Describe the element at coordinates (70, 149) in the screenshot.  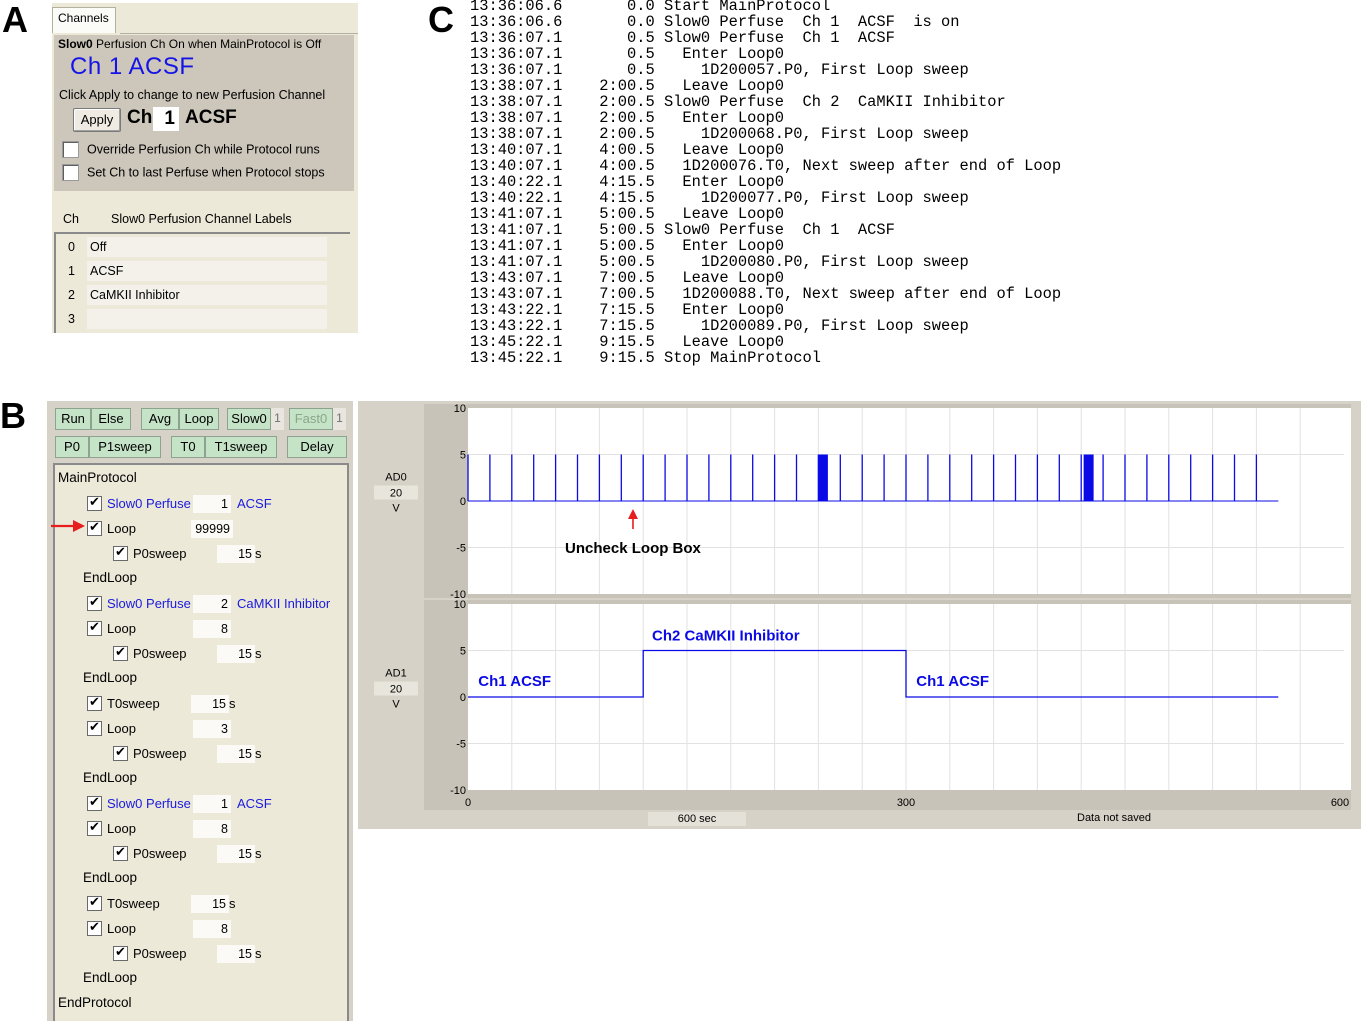
I see `override-checkbox` at that location.